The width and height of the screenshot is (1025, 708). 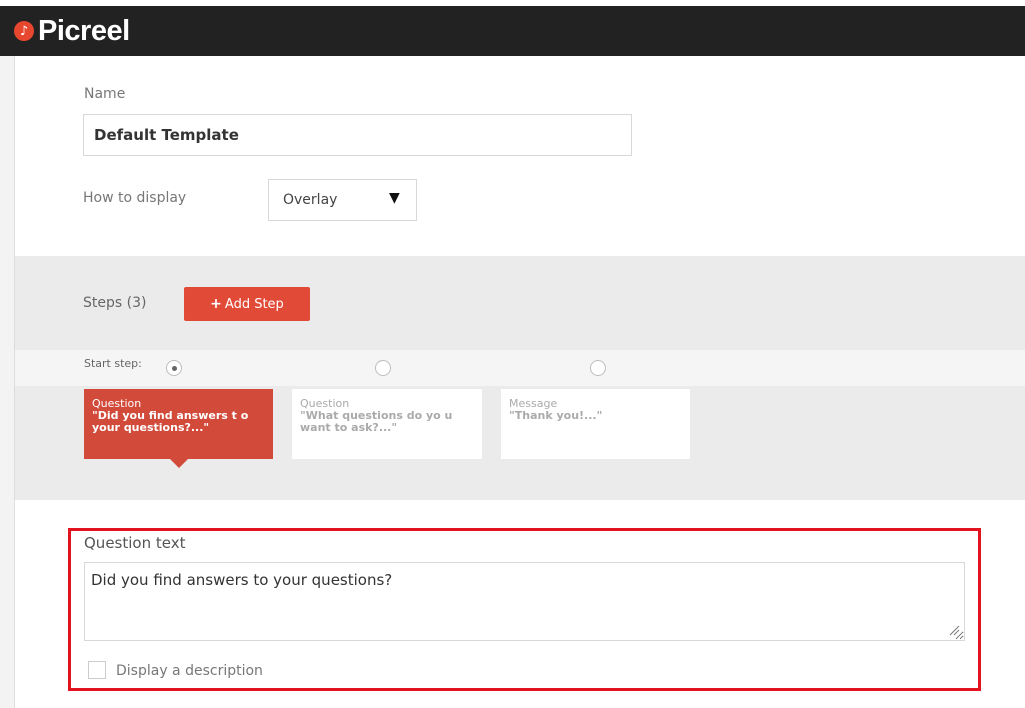 What do you see at coordinates (7, 382) in the screenshot?
I see `left-rail` at bounding box center [7, 382].